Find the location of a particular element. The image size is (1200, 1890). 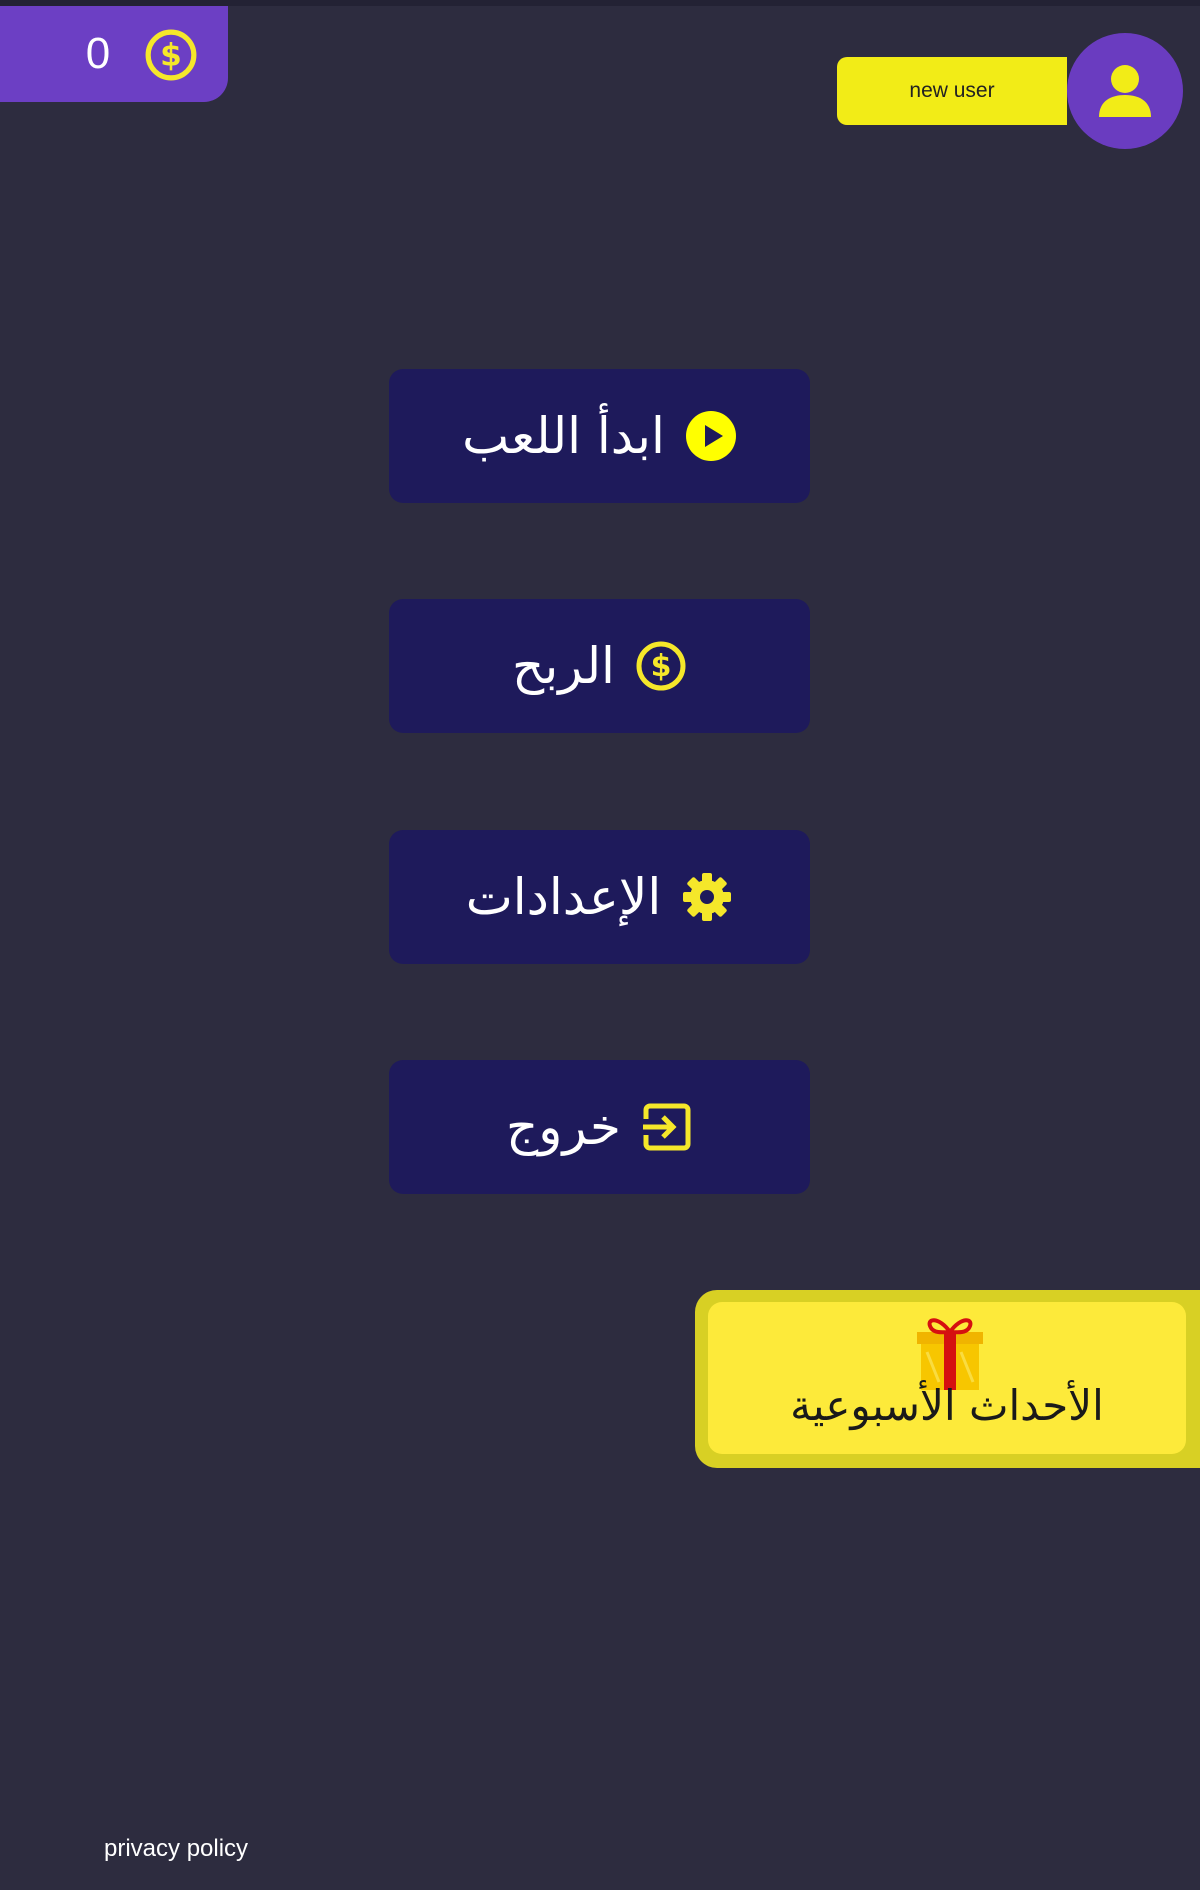

exit-button: خروج is located at coordinates (599, 1127).